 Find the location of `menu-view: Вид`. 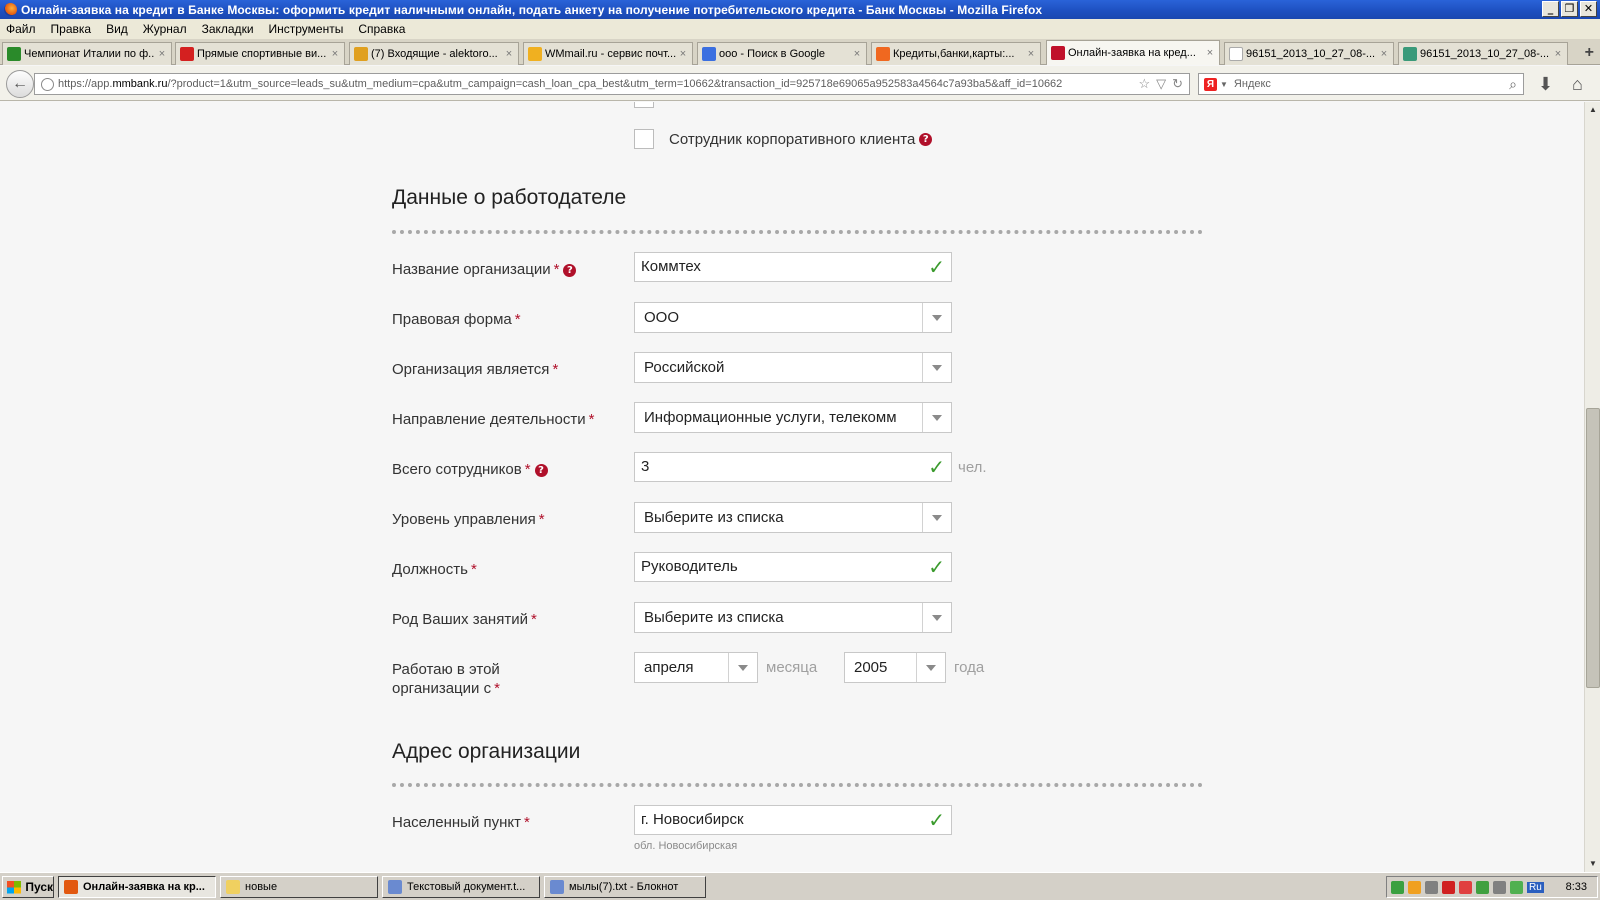

menu-view: Вид is located at coordinates (117, 29).